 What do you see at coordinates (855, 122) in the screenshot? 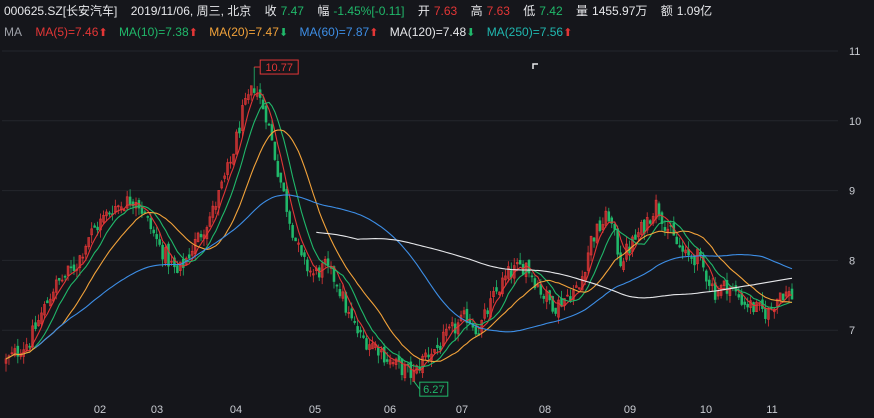
I see `y-tick-10: 10` at bounding box center [855, 122].